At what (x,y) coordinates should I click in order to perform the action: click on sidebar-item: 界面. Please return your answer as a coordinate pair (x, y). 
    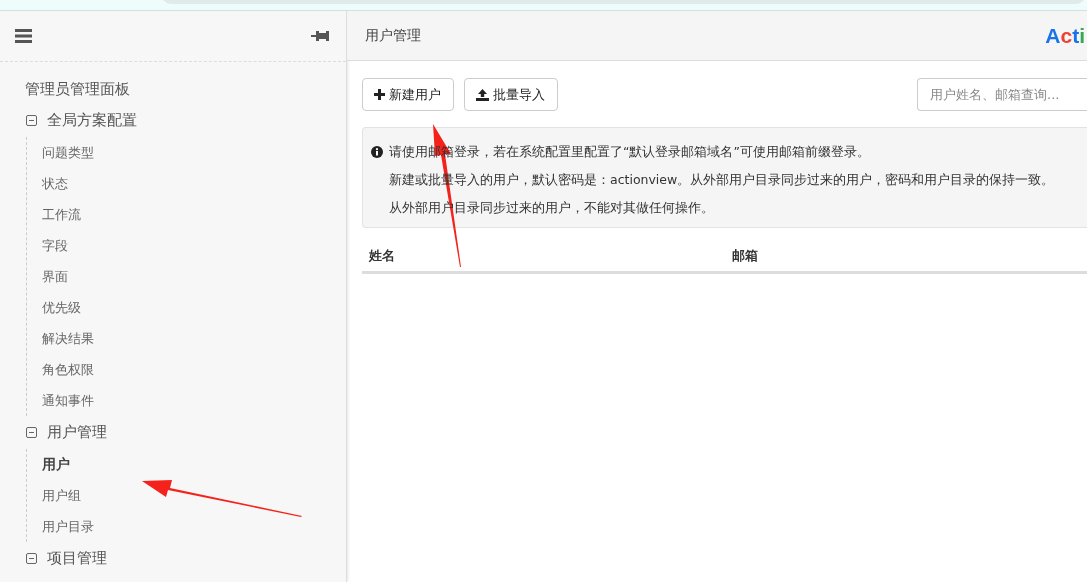
    Looking at the image, I should click on (55, 276).